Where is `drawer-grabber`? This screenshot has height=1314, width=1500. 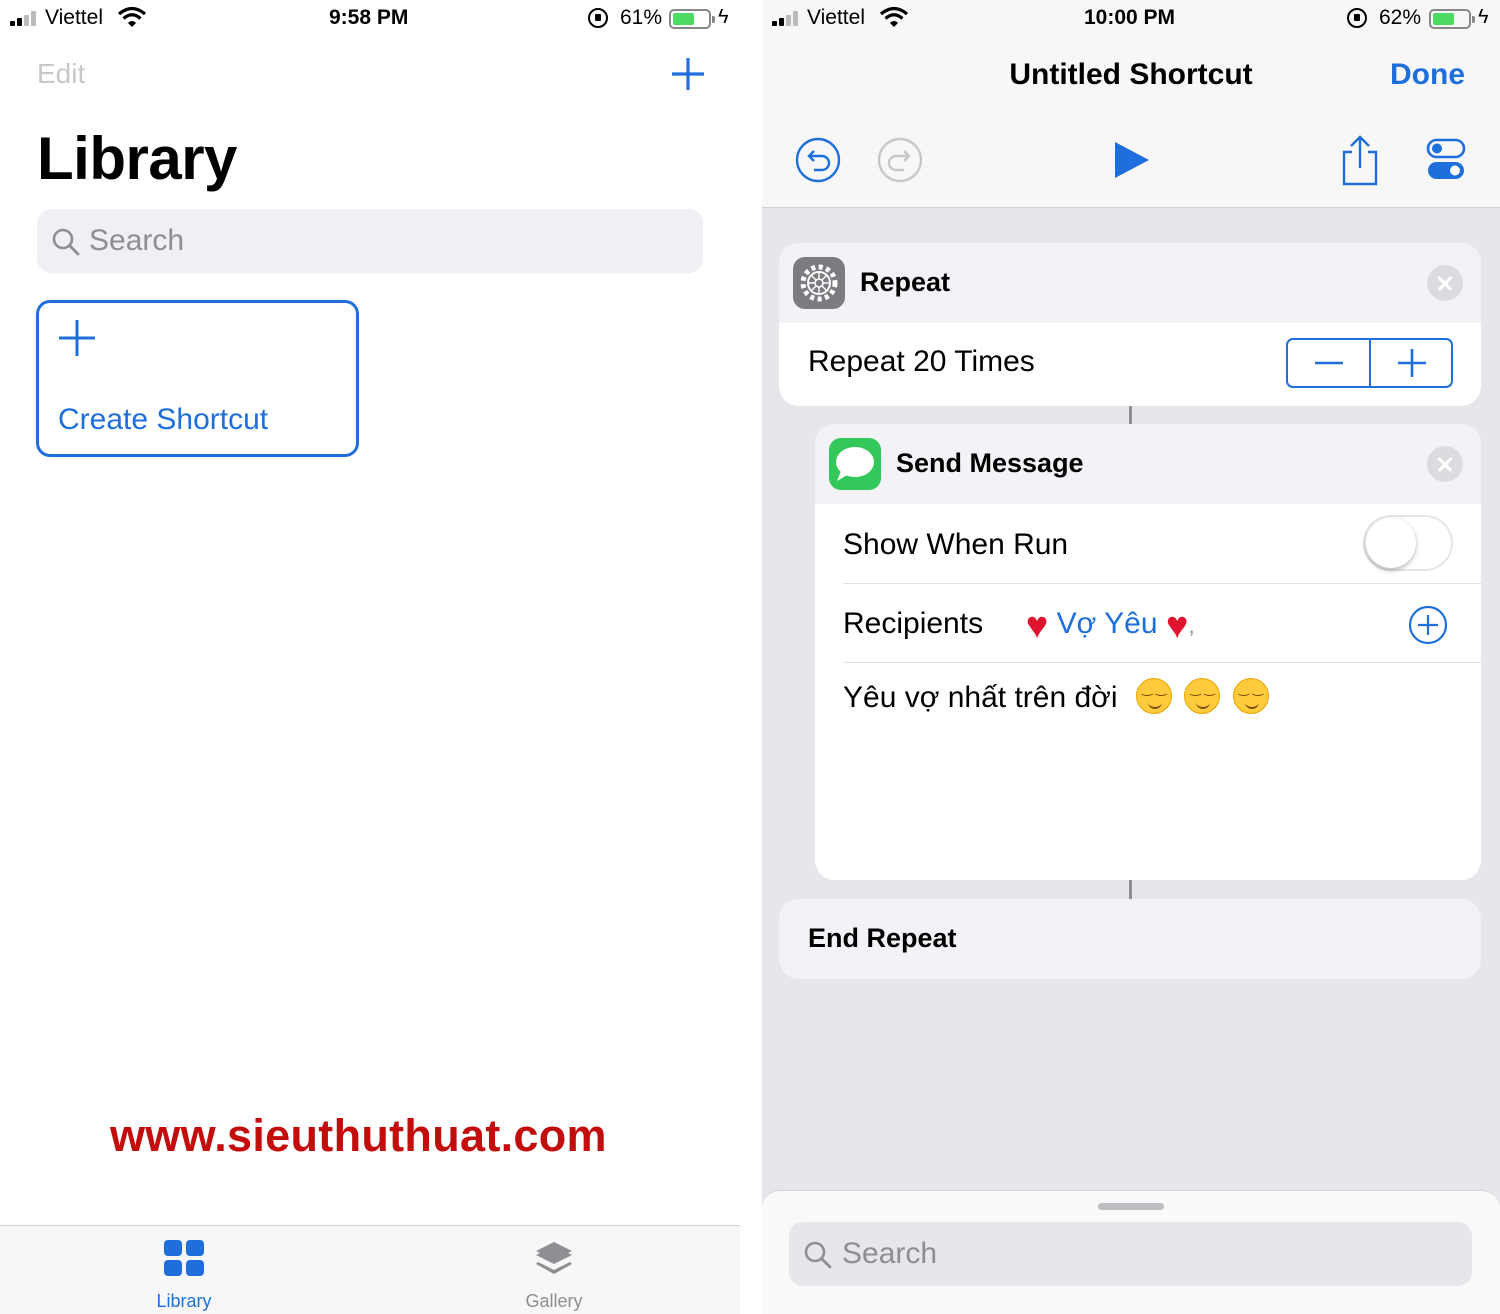
drawer-grabber is located at coordinates (1131, 1206).